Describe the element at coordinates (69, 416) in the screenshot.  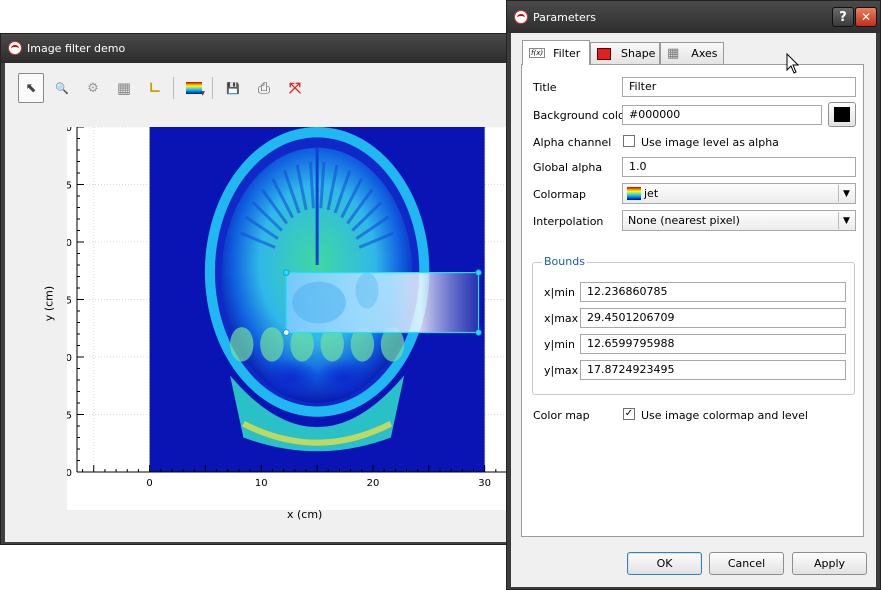
I see `y-tick-label: 25` at that location.